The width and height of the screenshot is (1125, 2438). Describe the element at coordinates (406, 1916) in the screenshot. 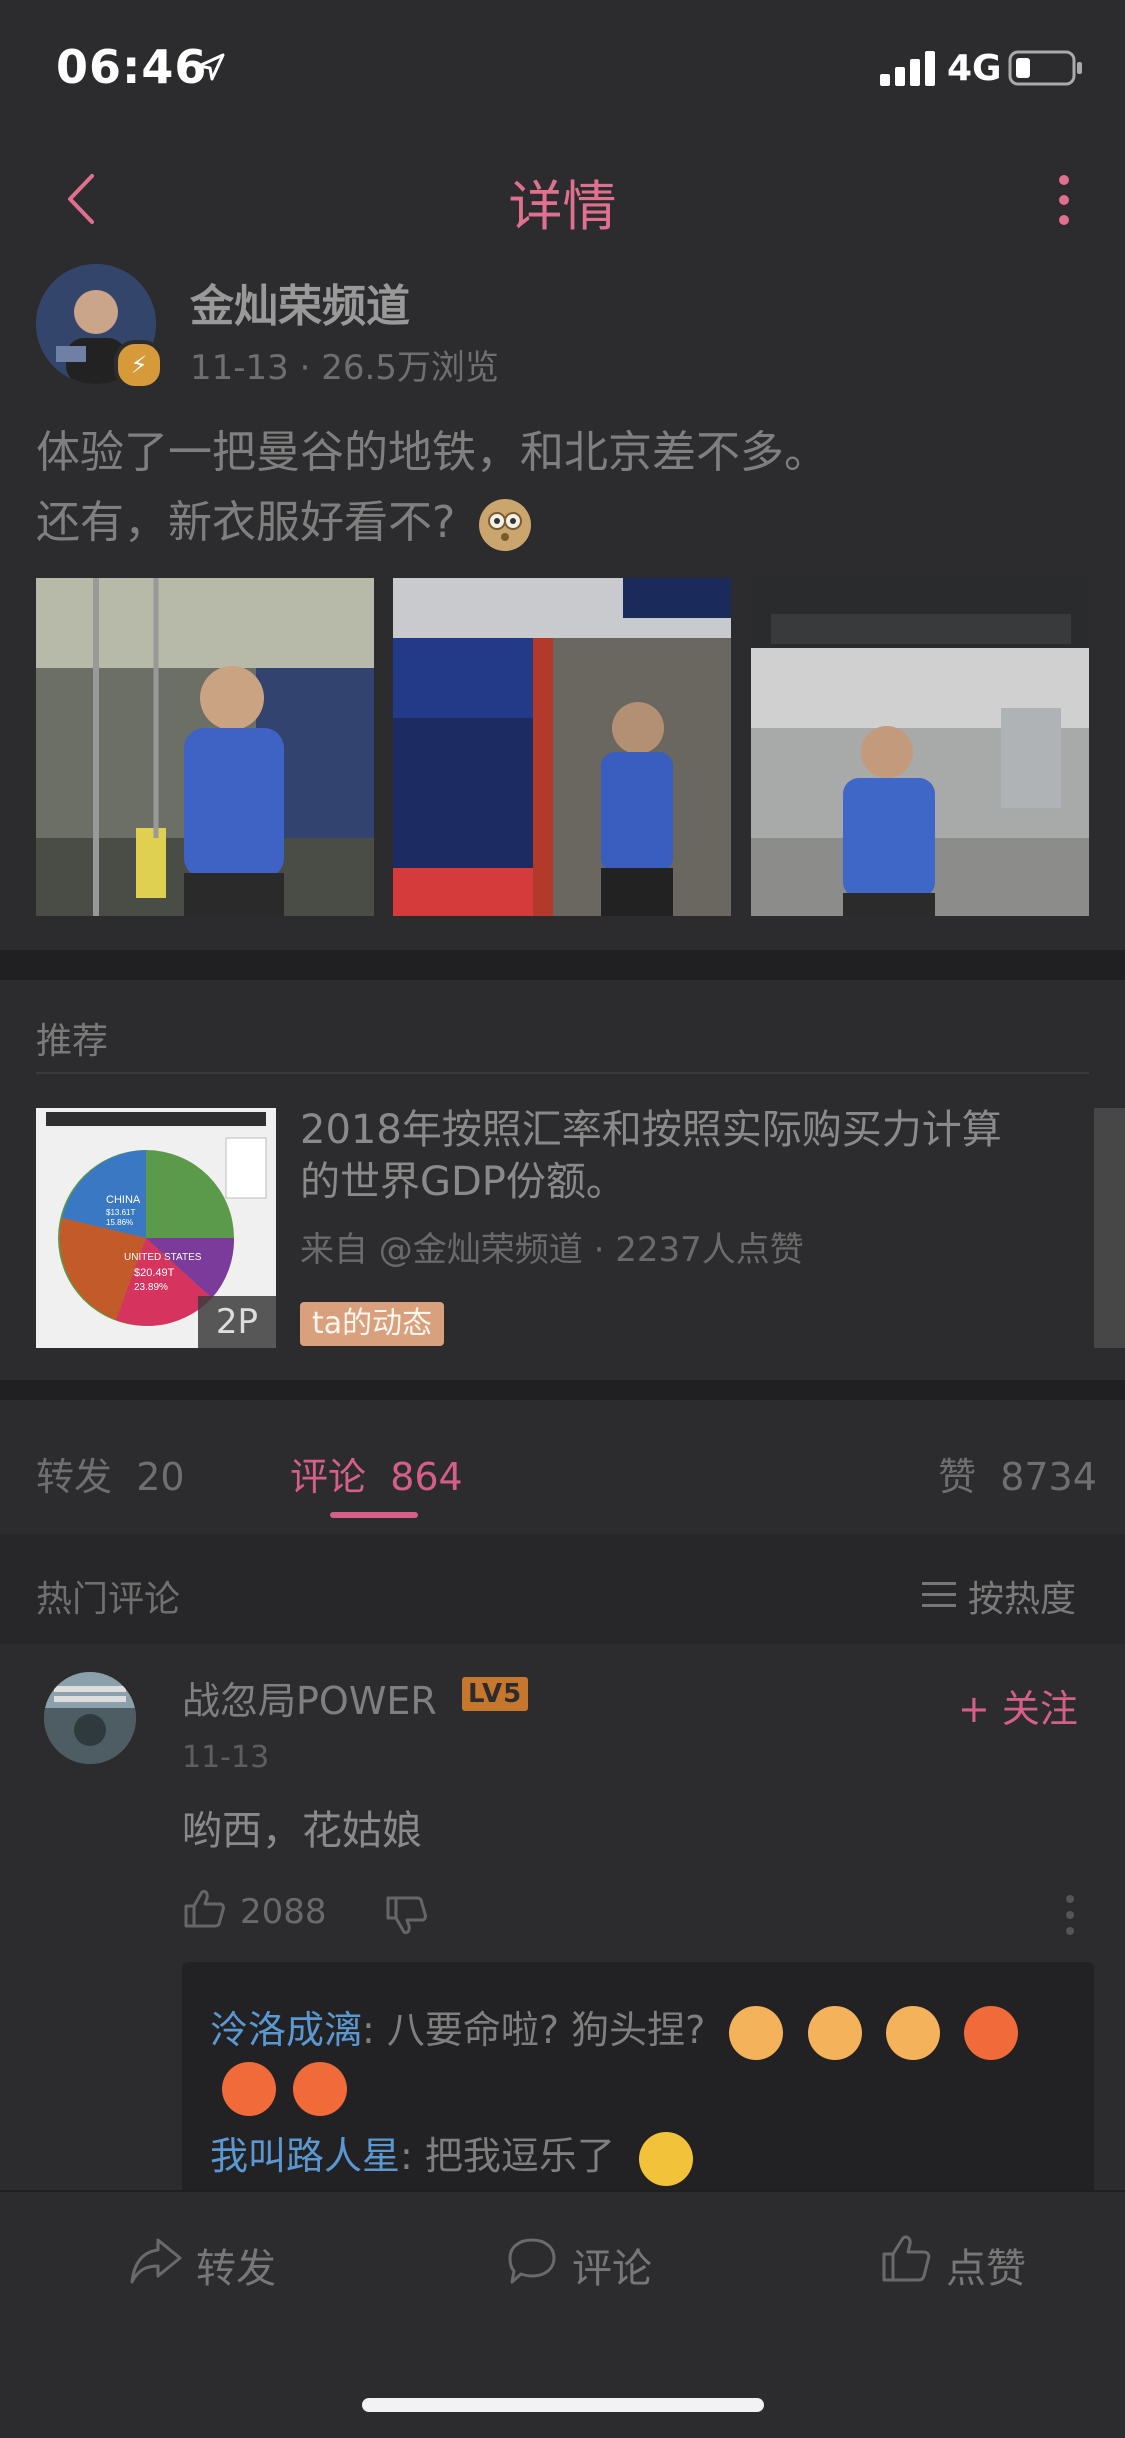

I see `thumbs-down-icon` at that location.